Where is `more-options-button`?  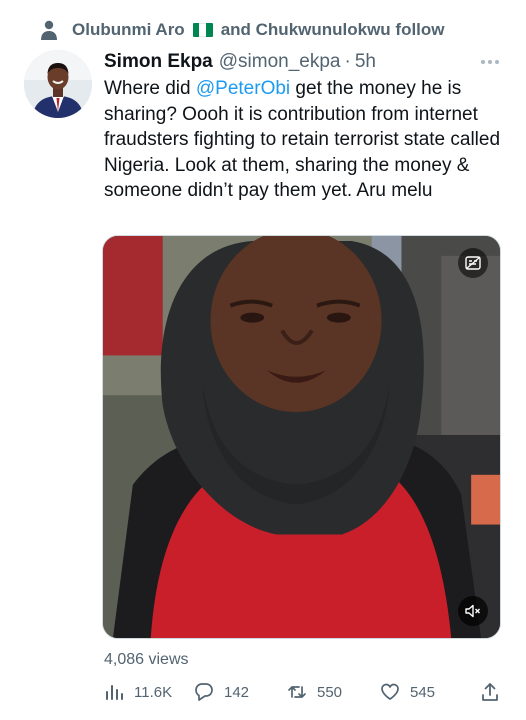
more-options-button is located at coordinates (490, 62).